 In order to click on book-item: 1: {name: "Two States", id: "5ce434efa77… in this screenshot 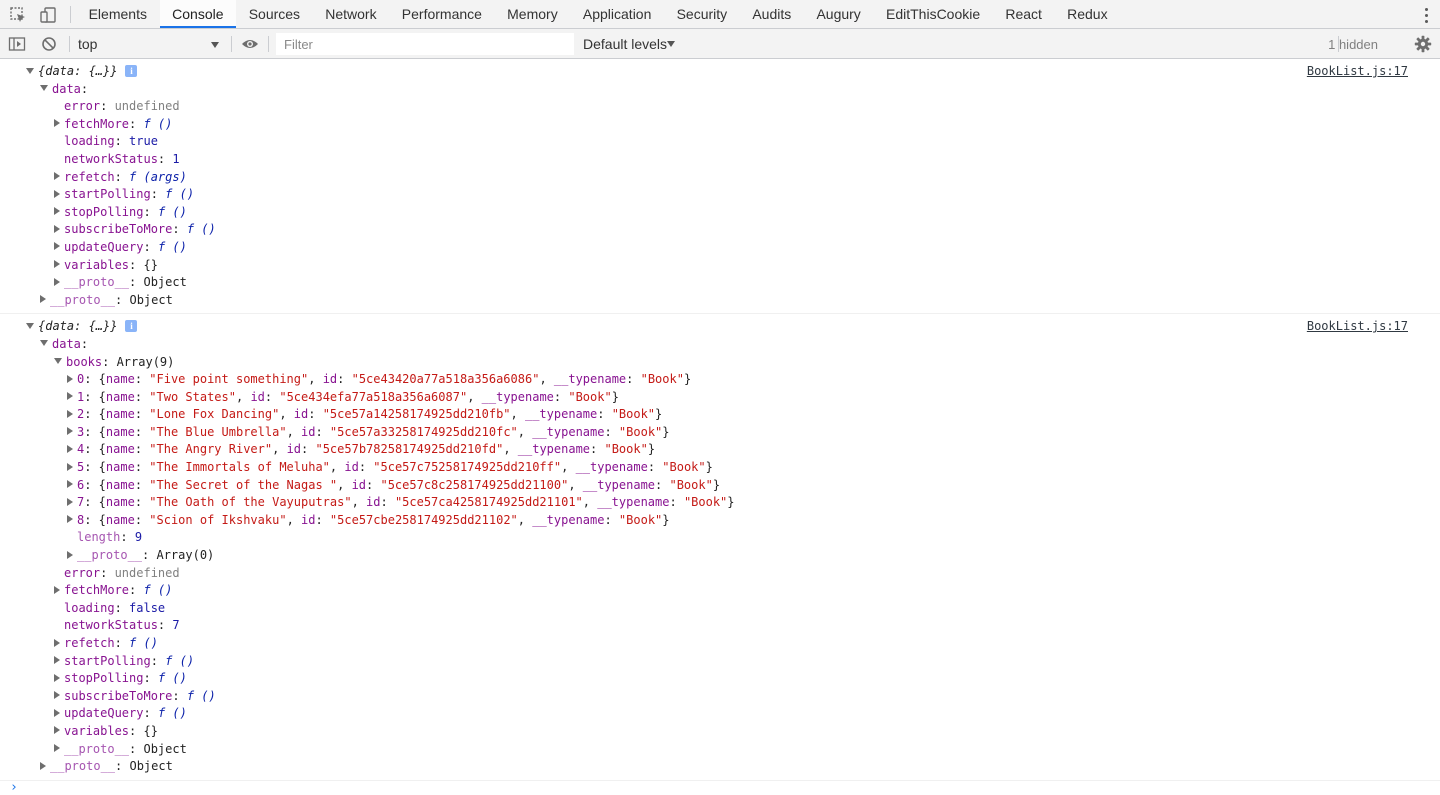, I will do `click(720, 398)`.